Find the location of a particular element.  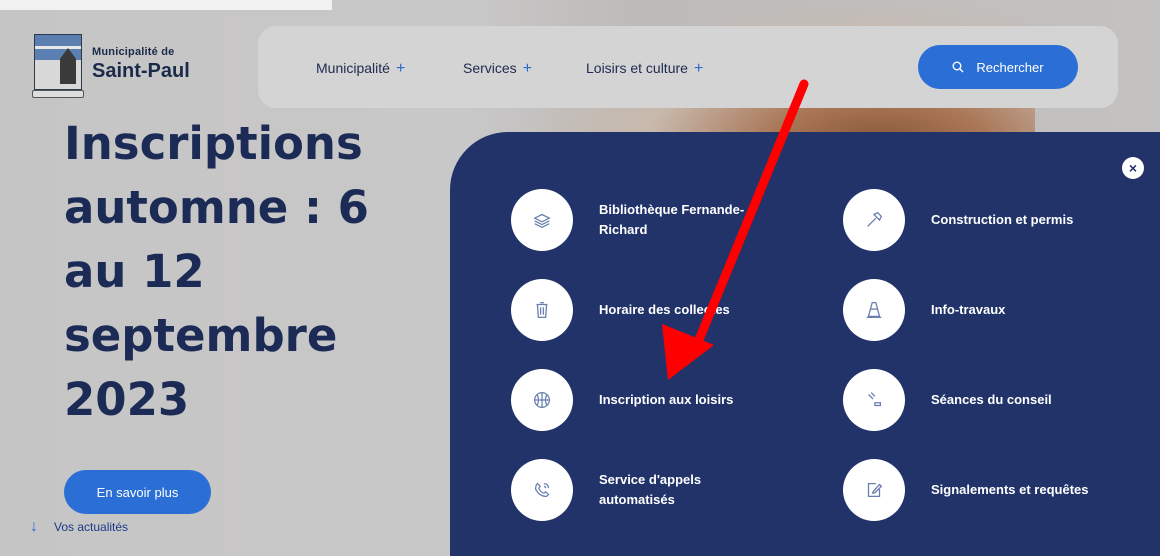

service-label: Horaire des collectes is located at coordinates (664, 309).